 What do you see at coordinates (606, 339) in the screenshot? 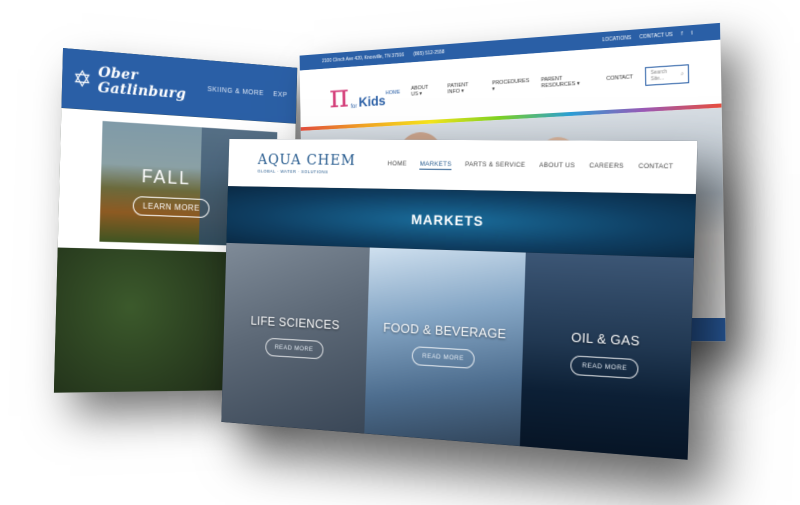
I see `panel-title: OIL & GAS` at bounding box center [606, 339].